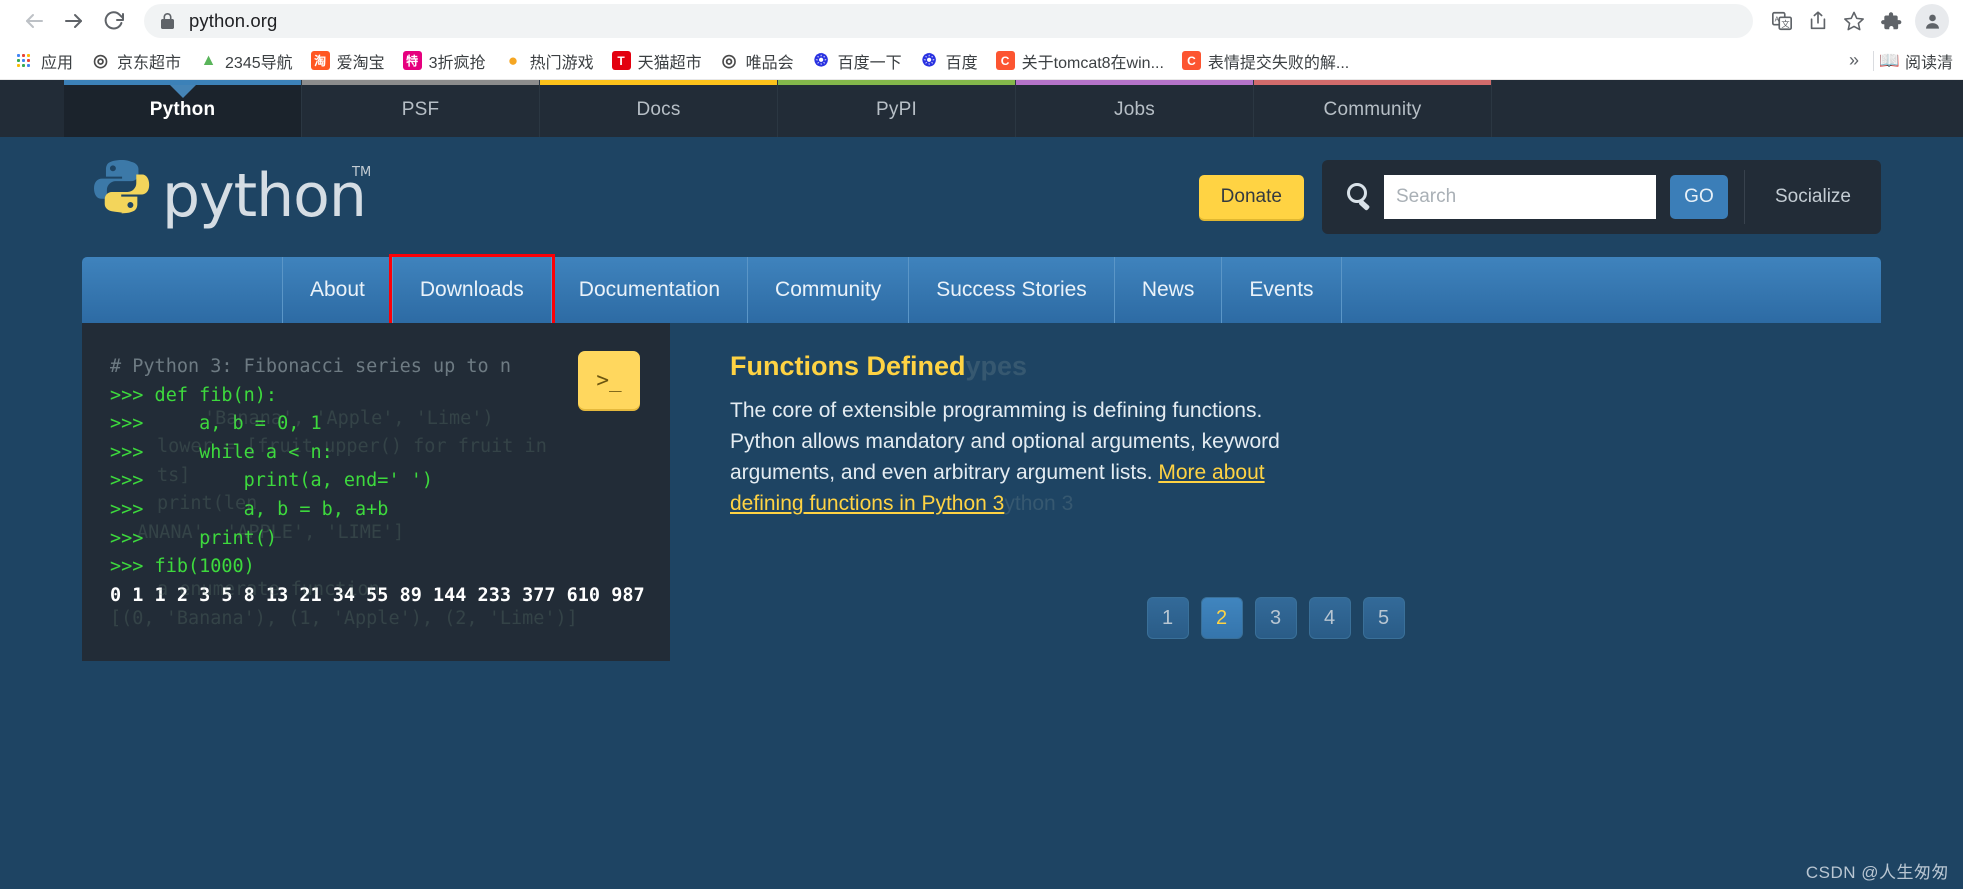 This screenshot has height=889, width=1963. I want to click on bookmarks-divider, so click(1873, 60).